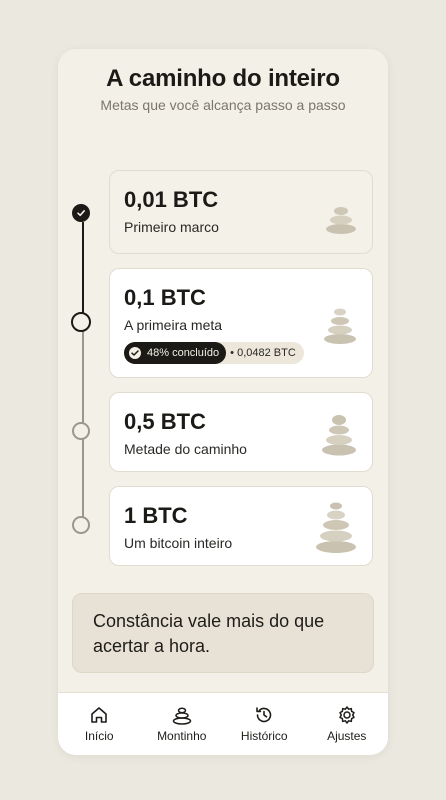 The image size is (446, 800). Describe the element at coordinates (171, 227) in the screenshot. I see `goal-label: Primeiro marco` at that location.